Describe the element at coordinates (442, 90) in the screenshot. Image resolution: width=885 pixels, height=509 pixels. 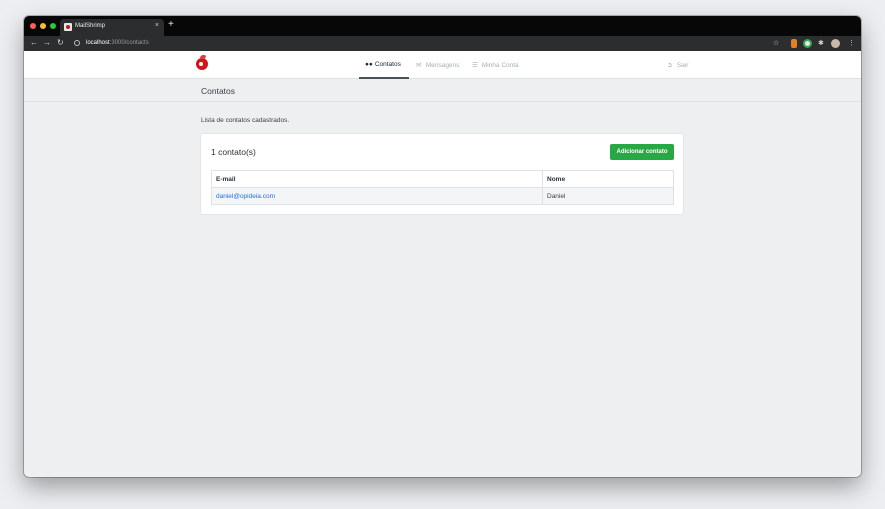
I see `page-header: Contatos` at that location.